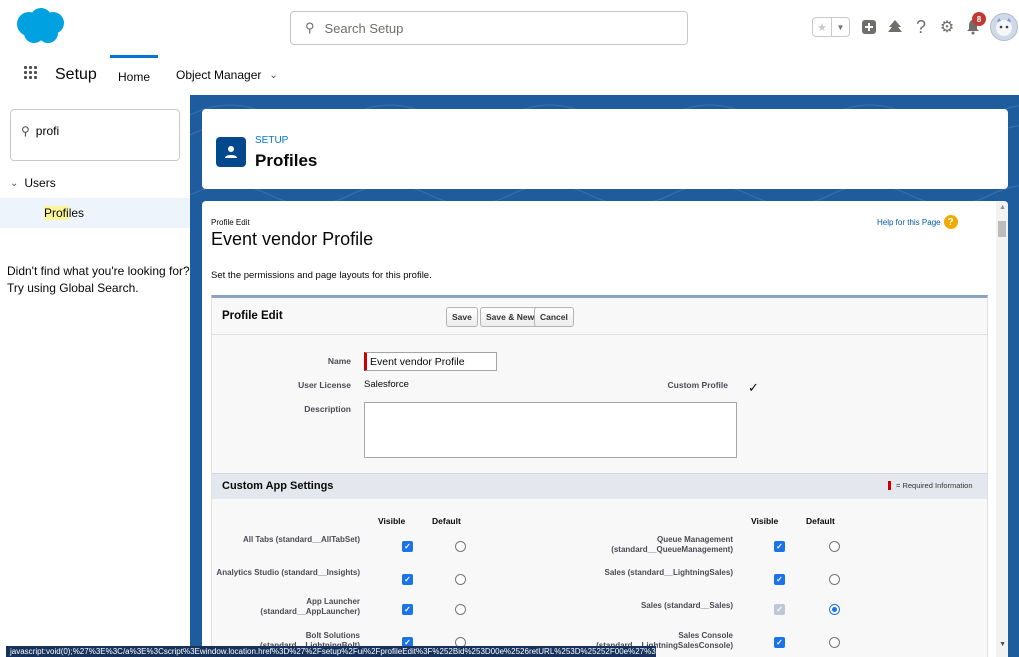 The height and width of the screenshot is (657, 1019). I want to click on left-default-column-header: Default, so click(446, 521).